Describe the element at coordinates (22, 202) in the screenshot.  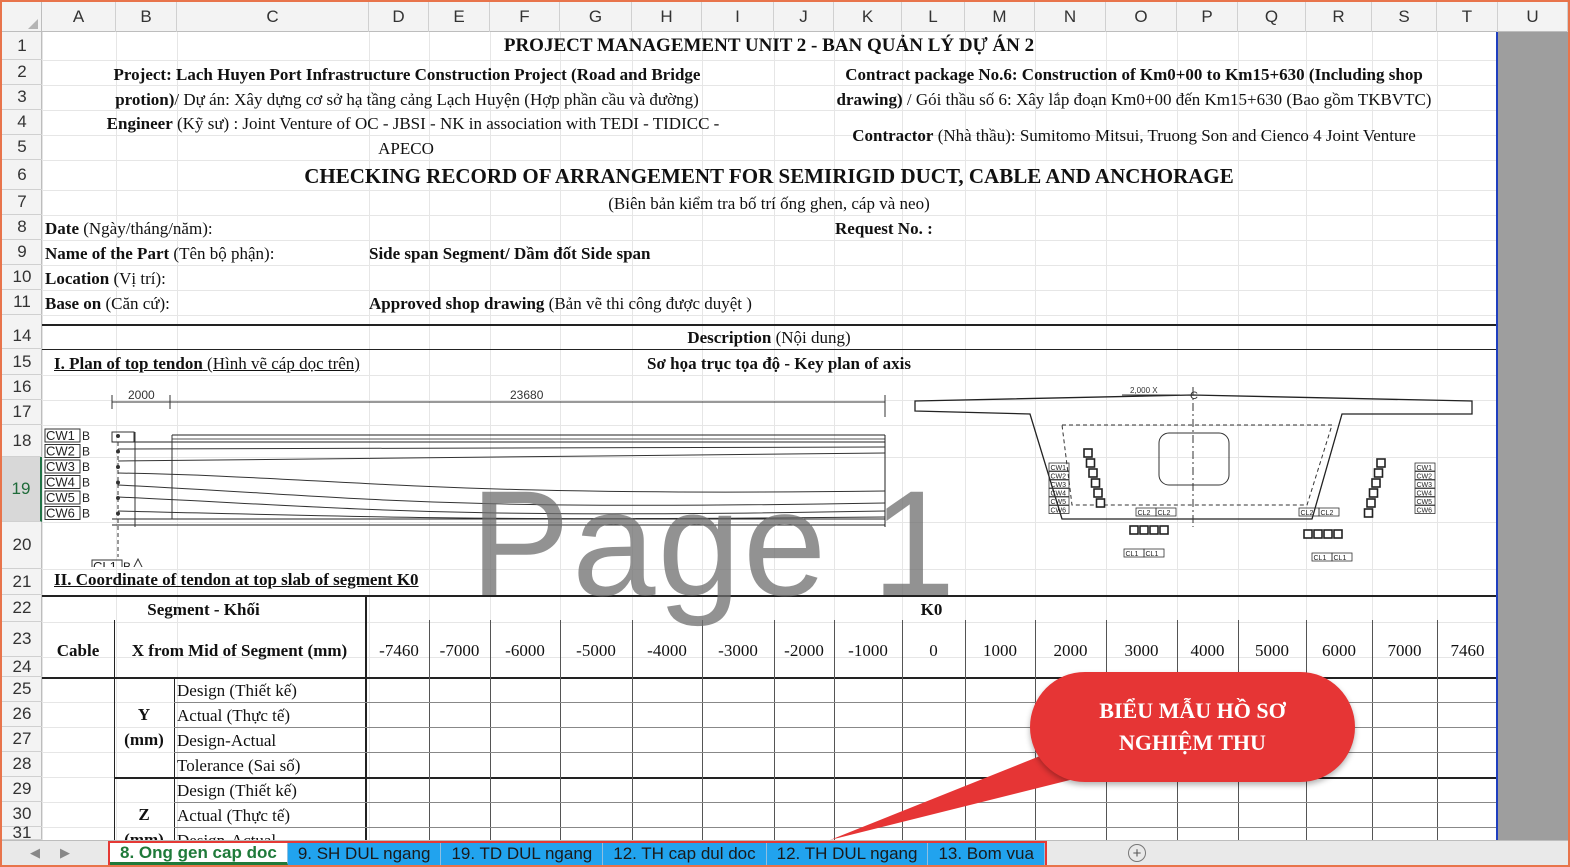
I see `row-header-7: 7` at that location.